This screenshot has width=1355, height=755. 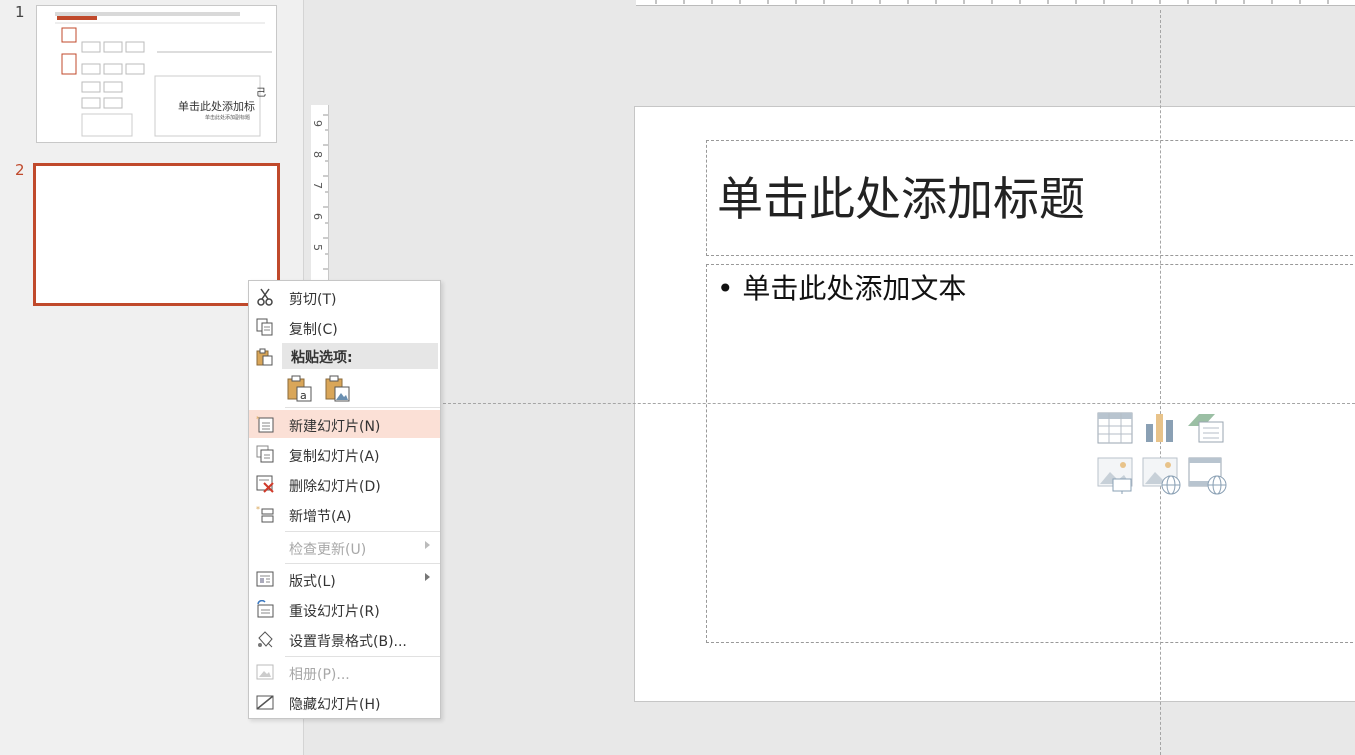 What do you see at coordinates (156, 234) in the screenshot?
I see `slide-thumbnail-2-selected` at bounding box center [156, 234].